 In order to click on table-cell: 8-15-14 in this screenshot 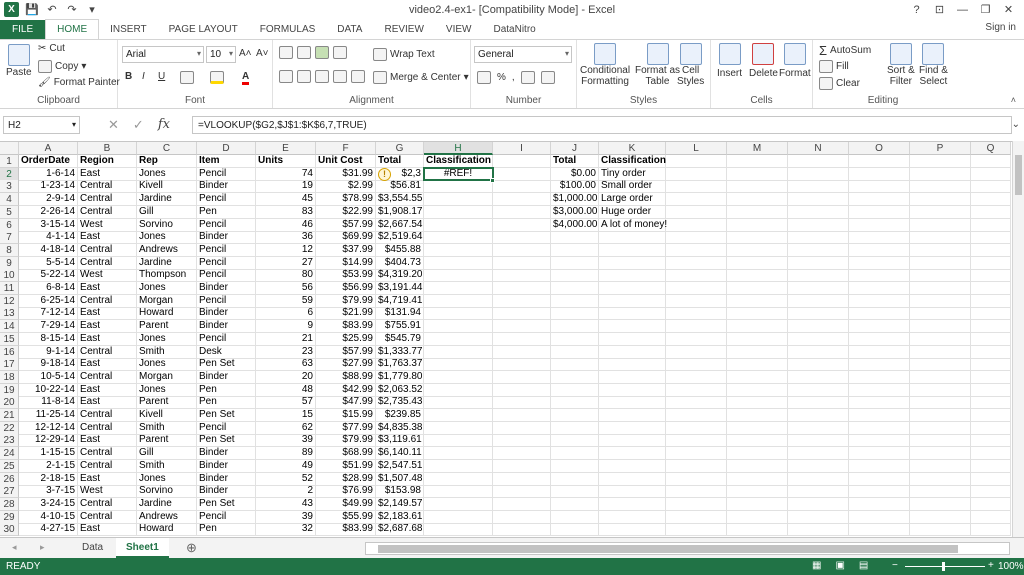, I will do `click(48, 339)`.